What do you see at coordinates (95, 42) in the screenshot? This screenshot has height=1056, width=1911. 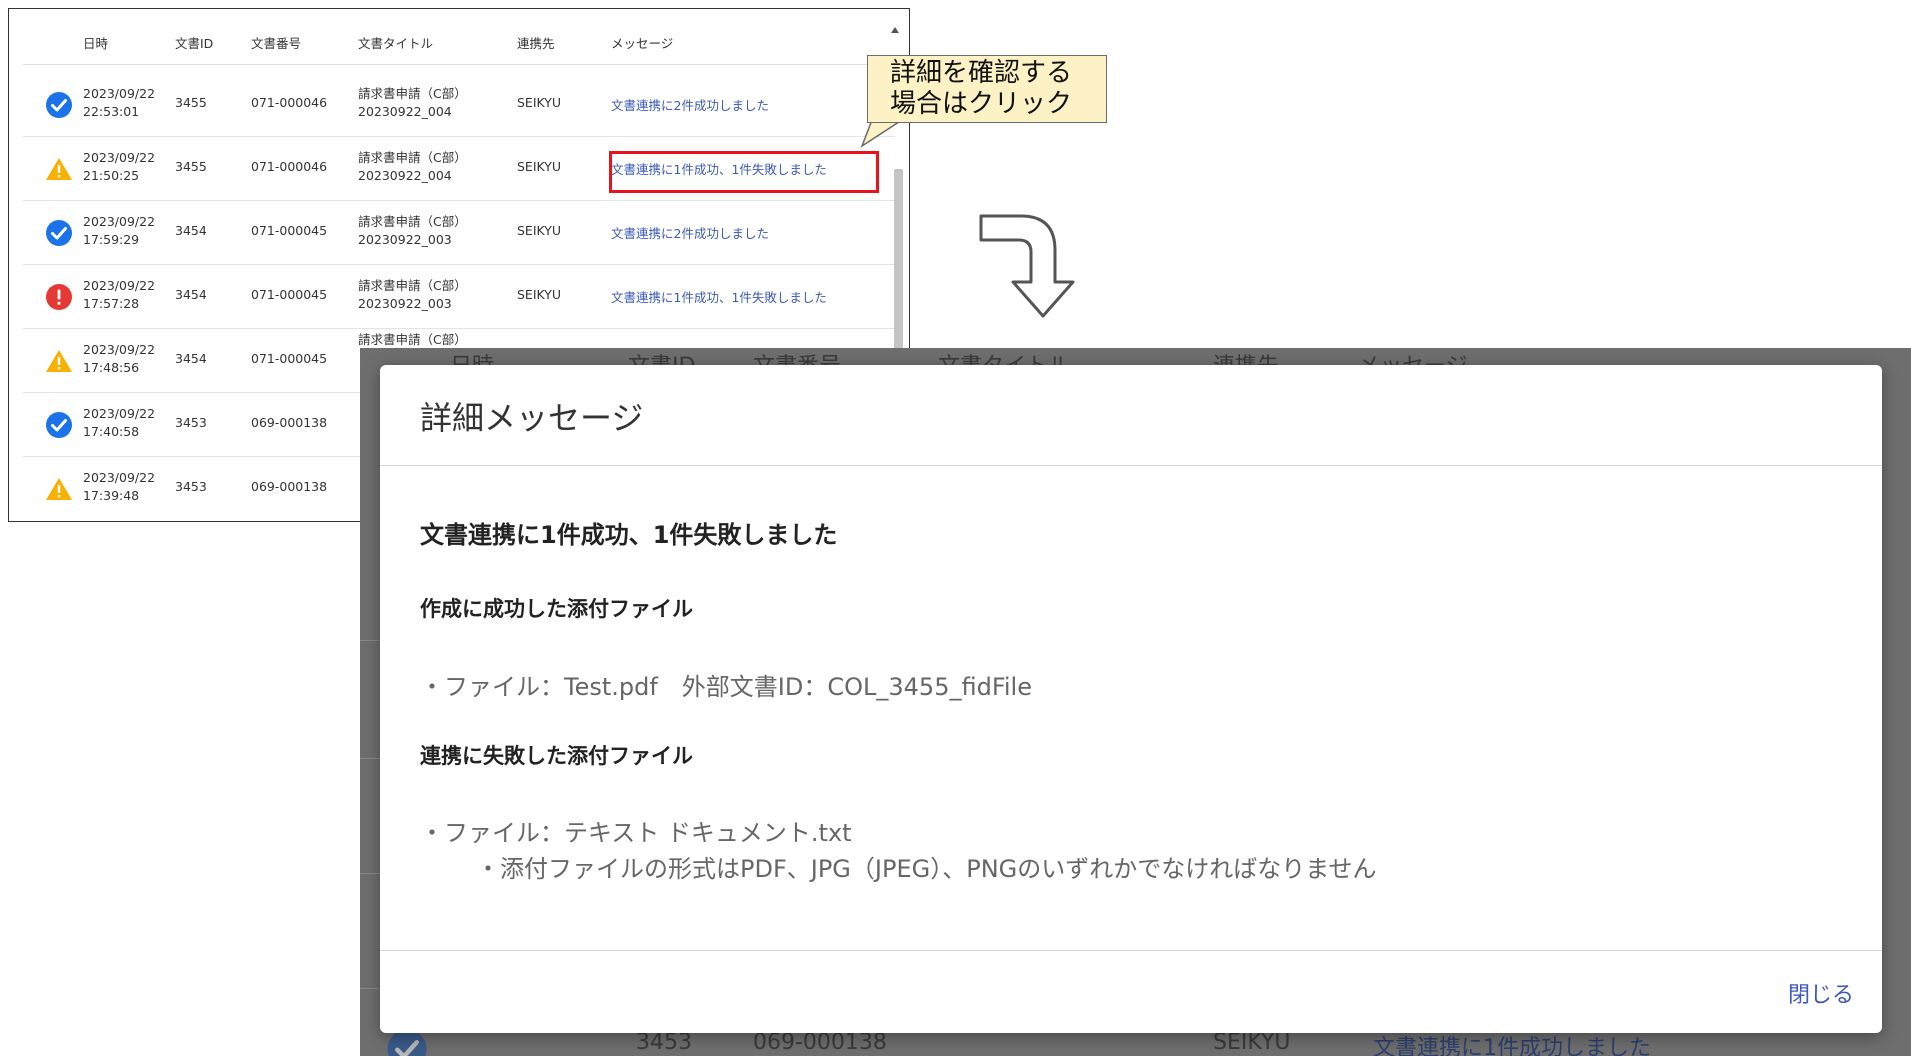 I see `header-date: 日時` at bounding box center [95, 42].